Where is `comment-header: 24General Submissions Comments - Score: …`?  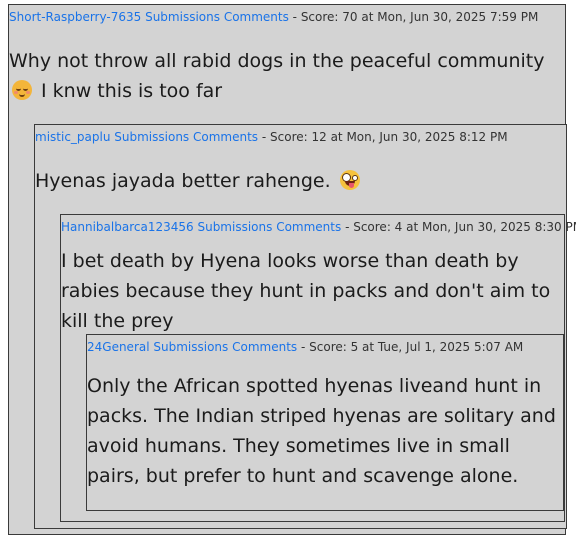 comment-header: 24General Submissions Comments - Score: … is located at coordinates (305, 347).